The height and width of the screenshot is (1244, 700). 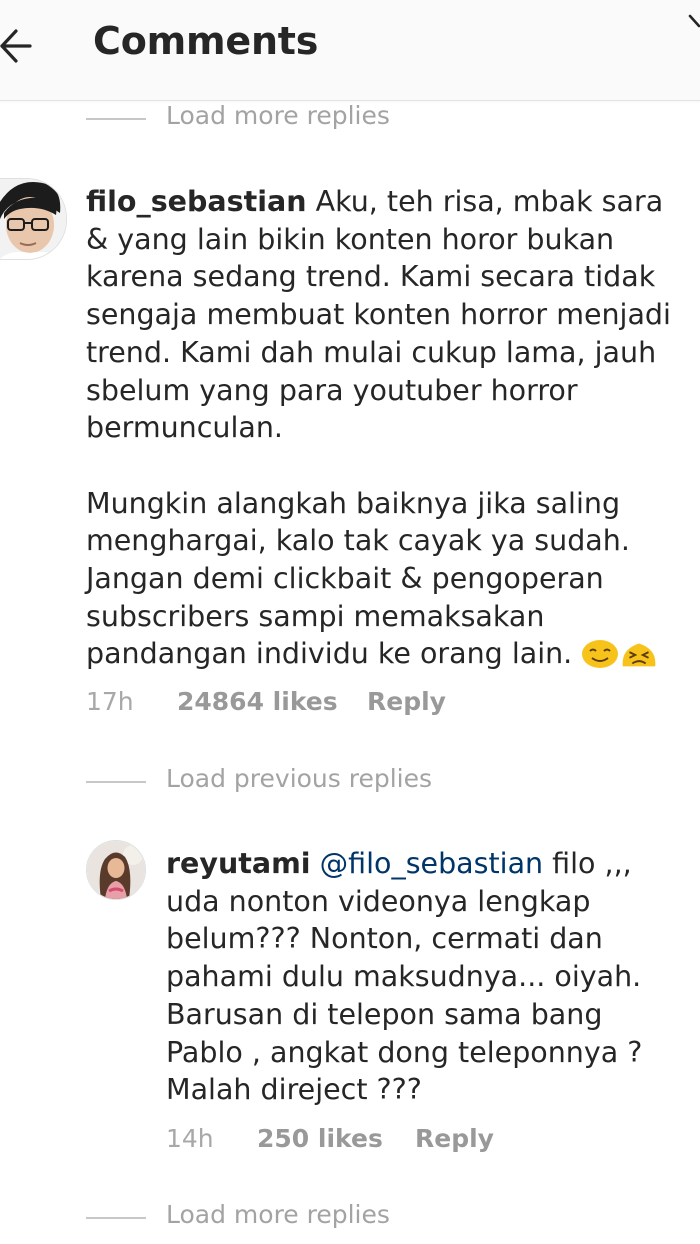 I want to click on reply-meta: 14h 250 likes Reply, so click(x=366, y=1140).